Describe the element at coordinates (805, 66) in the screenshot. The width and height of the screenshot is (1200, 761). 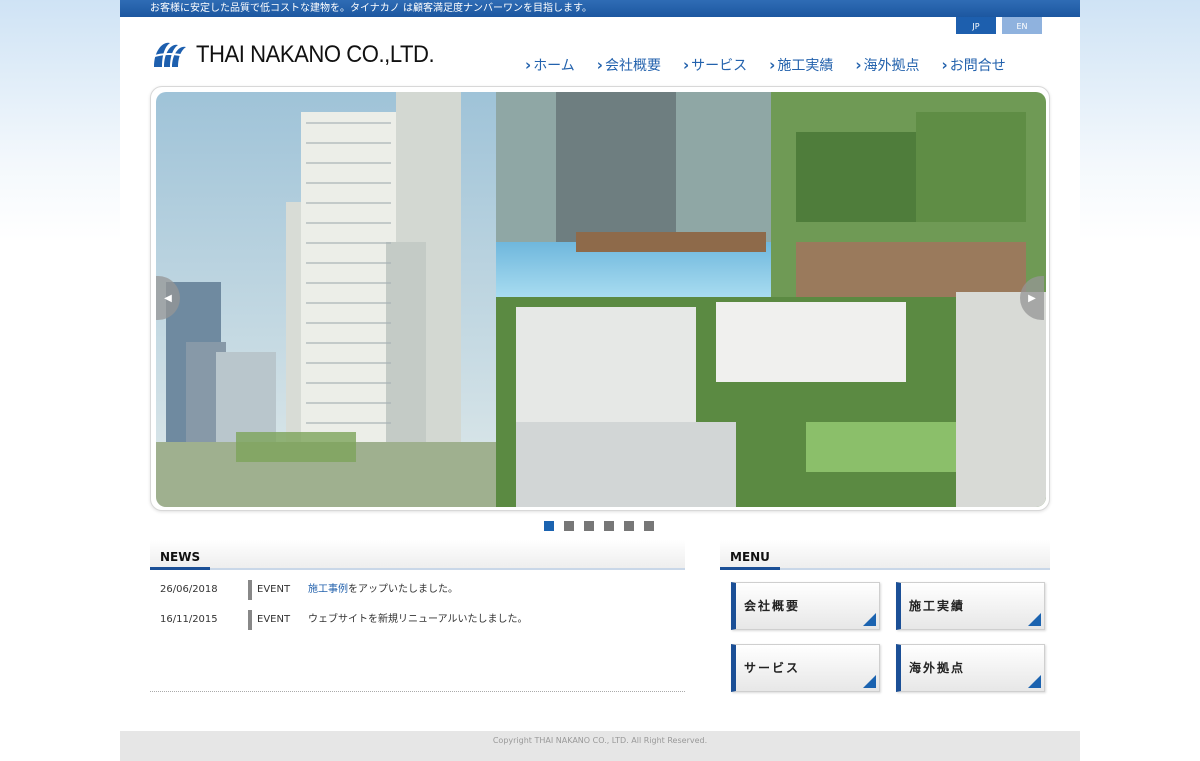
I see `nav-label: 施工実績` at that location.